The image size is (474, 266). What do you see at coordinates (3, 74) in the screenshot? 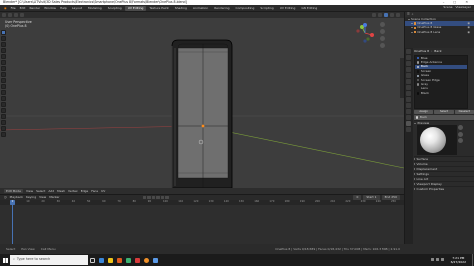
I see `measure-tool-icon` at bounding box center [3, 74].